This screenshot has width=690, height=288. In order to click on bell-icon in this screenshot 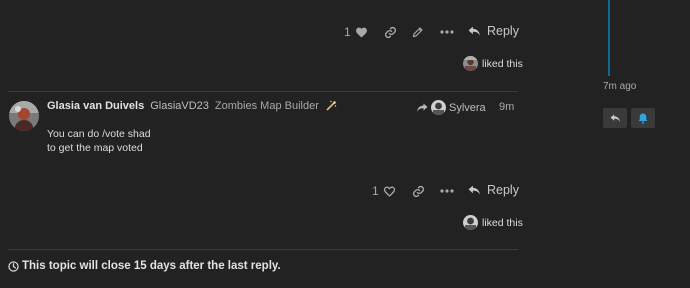, I will do `click(643, 118)`.